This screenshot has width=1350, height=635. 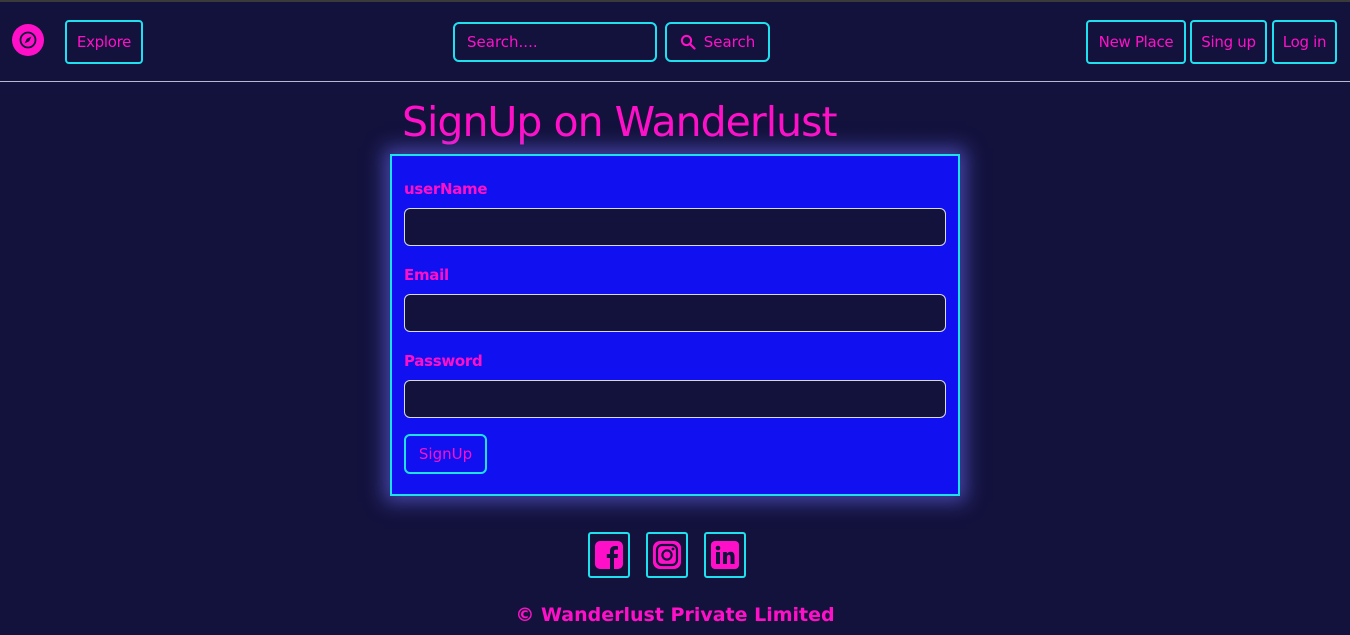 I want to click on copyright-text: © Wanderlust Private Limited, so click(x=675, y=615).